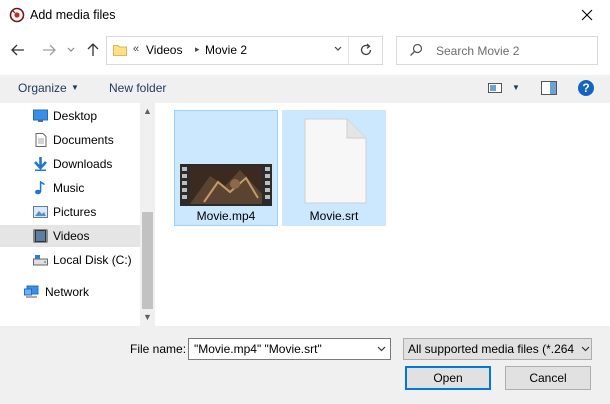 The width and height of the screenshot is (610, 404). I want to click on file-item-movie-srt: Movie.srt, so click(334, 168).